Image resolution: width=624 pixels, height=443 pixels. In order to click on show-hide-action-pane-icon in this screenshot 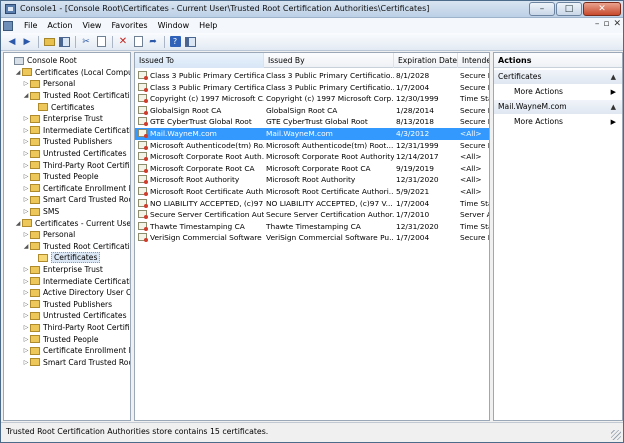, I will do `click(190, 42)`.